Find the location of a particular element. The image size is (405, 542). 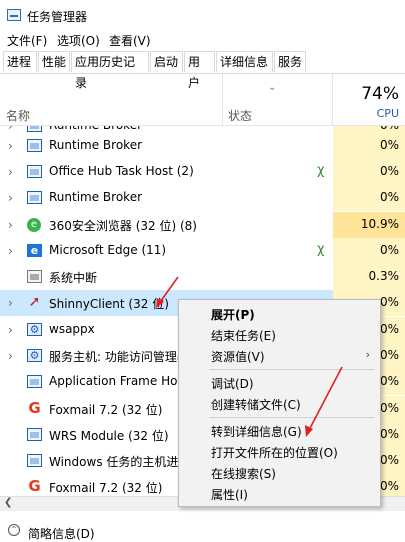

table-row: 系统中断 0.3% is located at coordinates (202, 277).